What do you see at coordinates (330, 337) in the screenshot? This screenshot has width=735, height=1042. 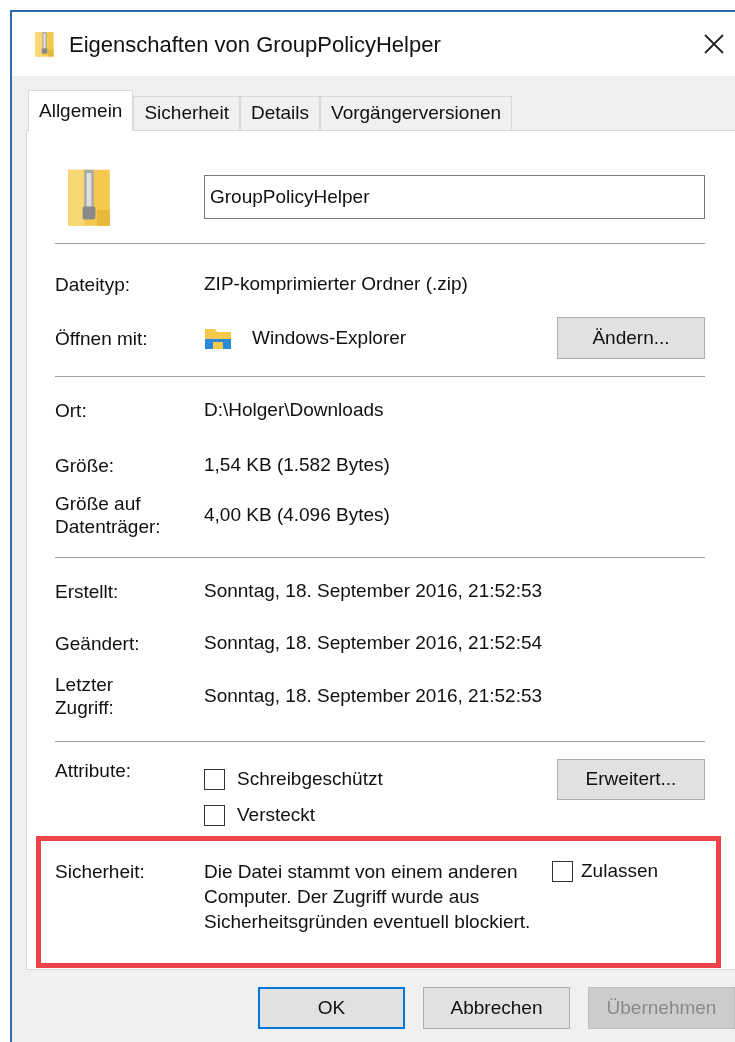 I see `app-name: Windows-Explorer` at bounding box center [330, 337].